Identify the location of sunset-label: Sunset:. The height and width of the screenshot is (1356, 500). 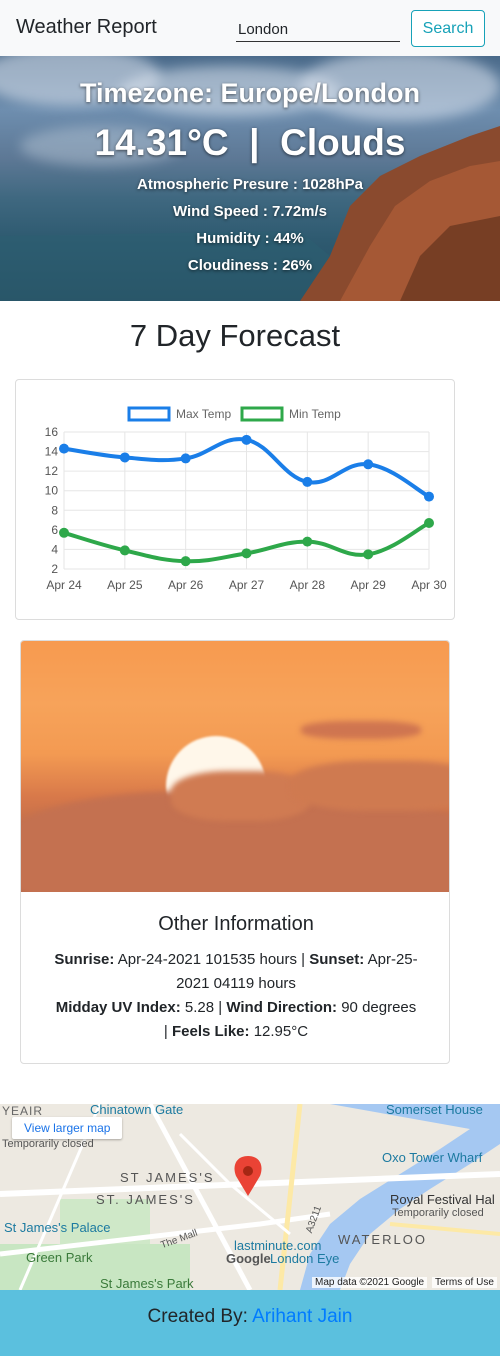
(337, 959).